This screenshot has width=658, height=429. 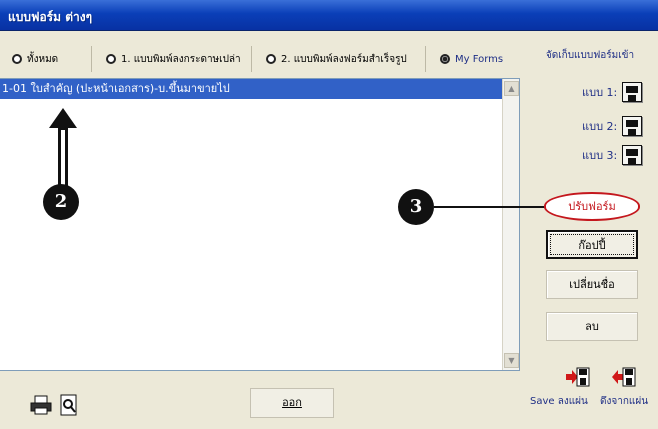 I want to click on scroll-up-arrow-icon: ▲, so click(x=511, y=88).